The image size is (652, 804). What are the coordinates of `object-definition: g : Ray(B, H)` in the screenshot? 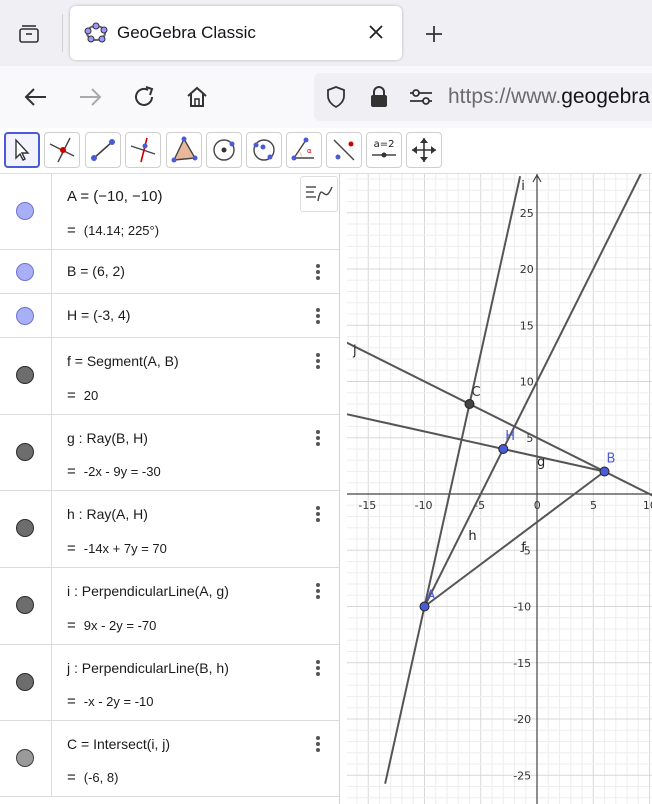 It's located at (107, 438).